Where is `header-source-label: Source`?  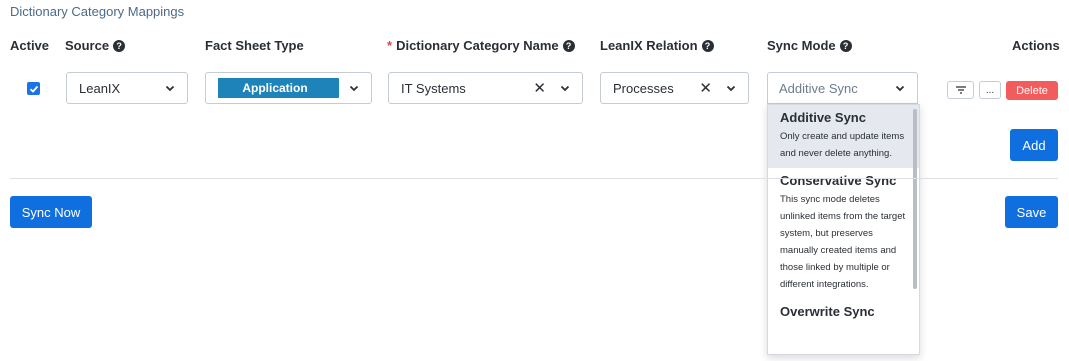
header-source-label: Source is located at coordinates (87, 45).